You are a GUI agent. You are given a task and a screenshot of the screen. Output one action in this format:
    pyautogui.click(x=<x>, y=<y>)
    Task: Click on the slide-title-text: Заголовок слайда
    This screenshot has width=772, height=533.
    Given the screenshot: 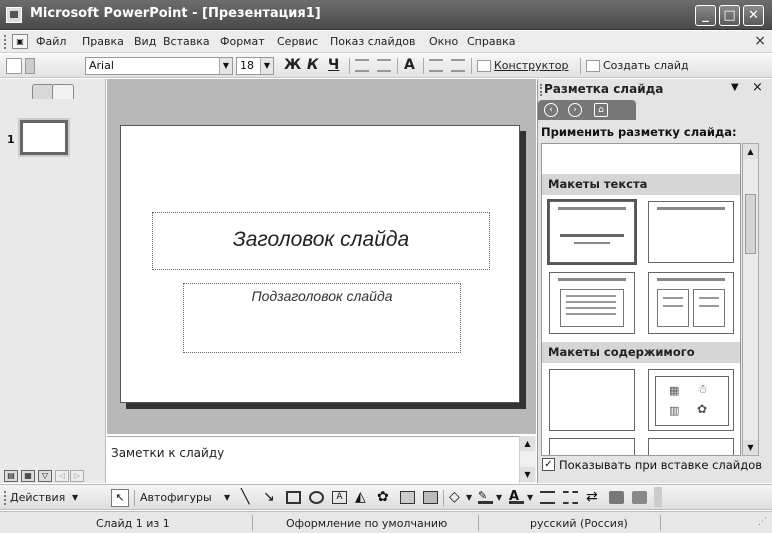 What is the action you would take?
    pyautogui.click(x=321, y=240)
    